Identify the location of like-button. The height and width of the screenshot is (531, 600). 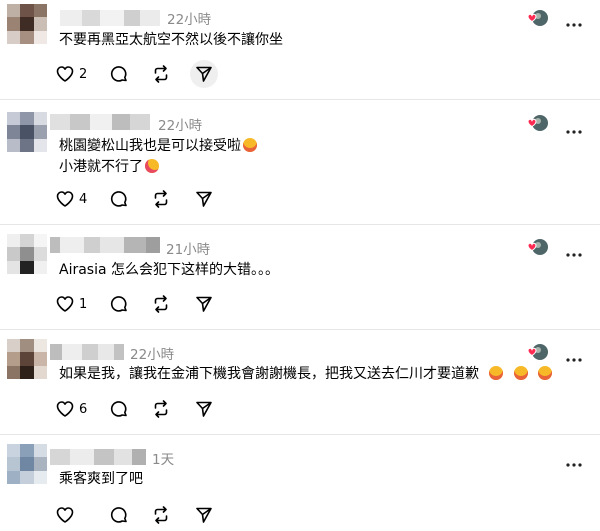
(67, 515).